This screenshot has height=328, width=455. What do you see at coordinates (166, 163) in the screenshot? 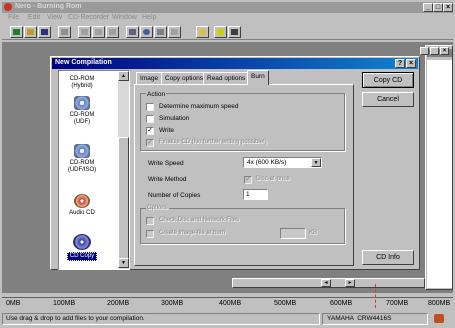
I see `write-speed-label: Write Speed` at bounding box center [166, 163].